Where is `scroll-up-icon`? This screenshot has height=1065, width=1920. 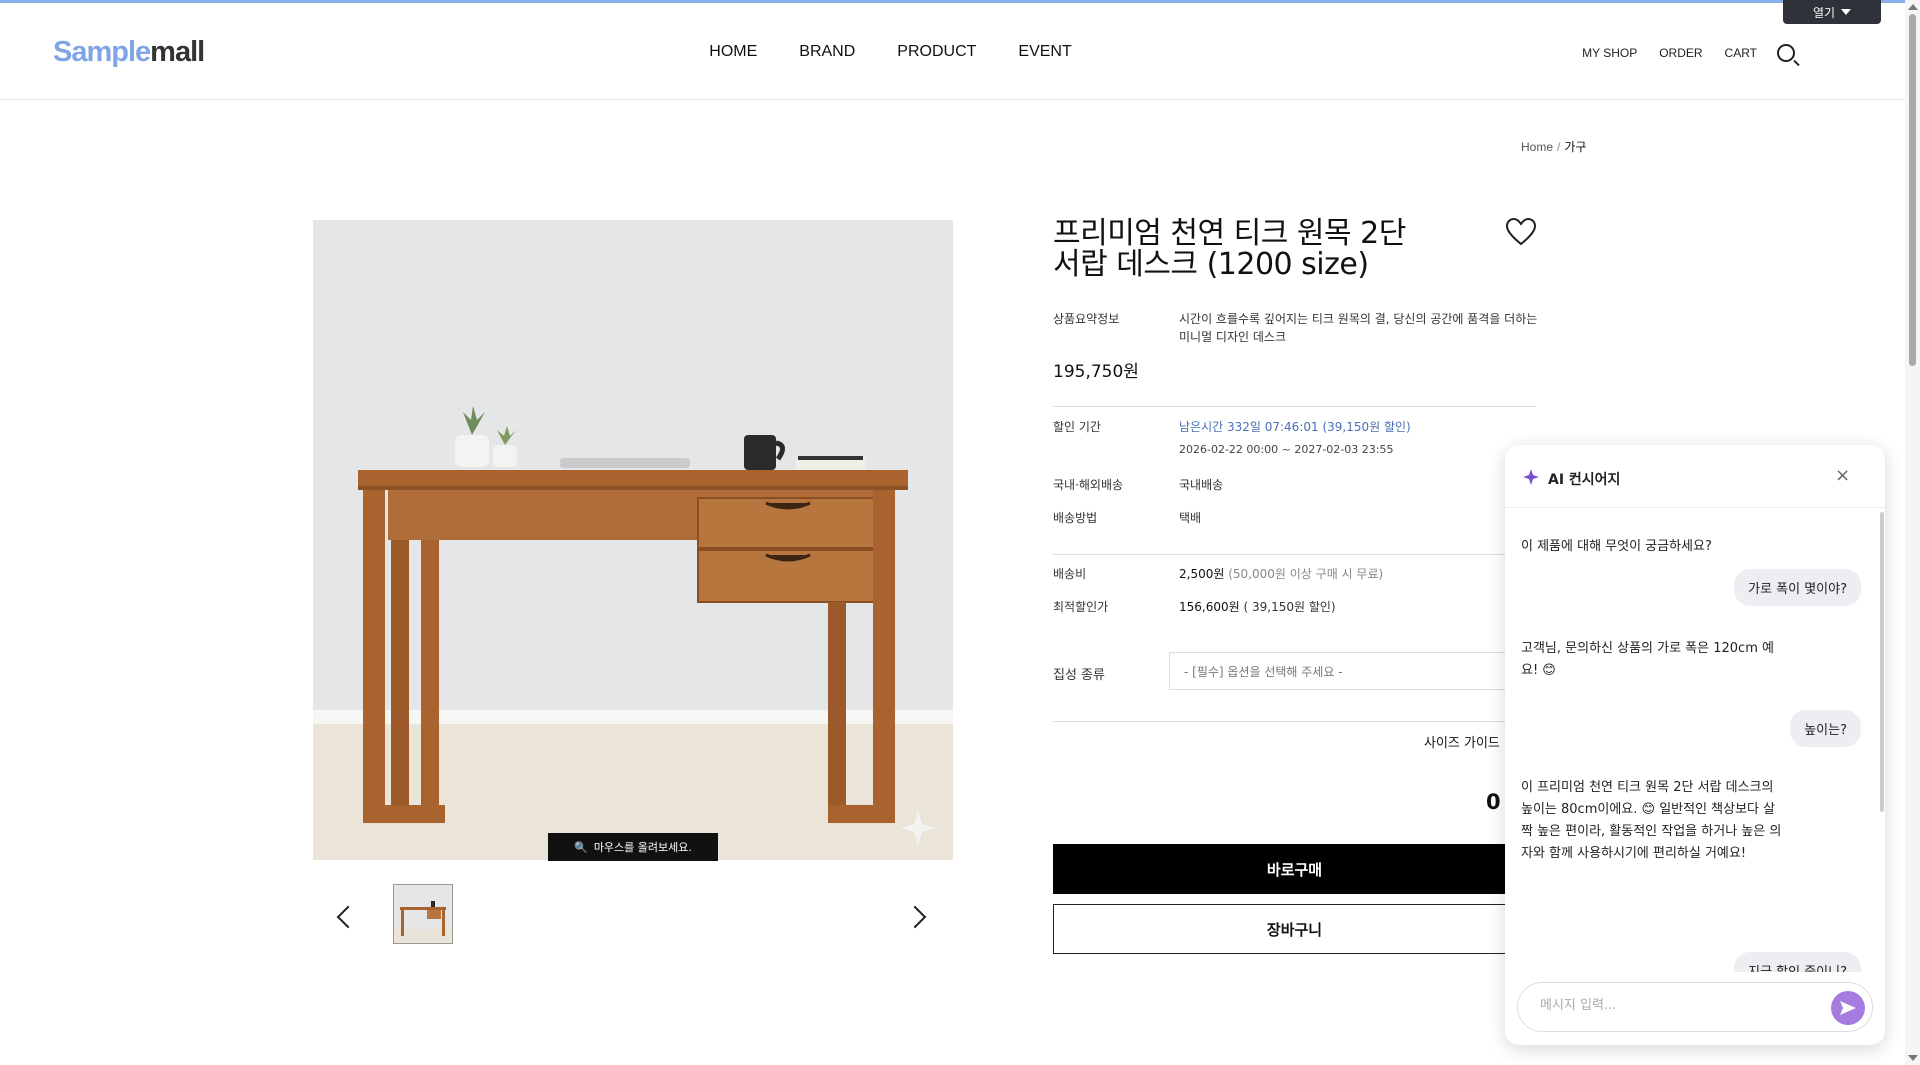
scroll-up-icon is located at coordinates (1913, 7).